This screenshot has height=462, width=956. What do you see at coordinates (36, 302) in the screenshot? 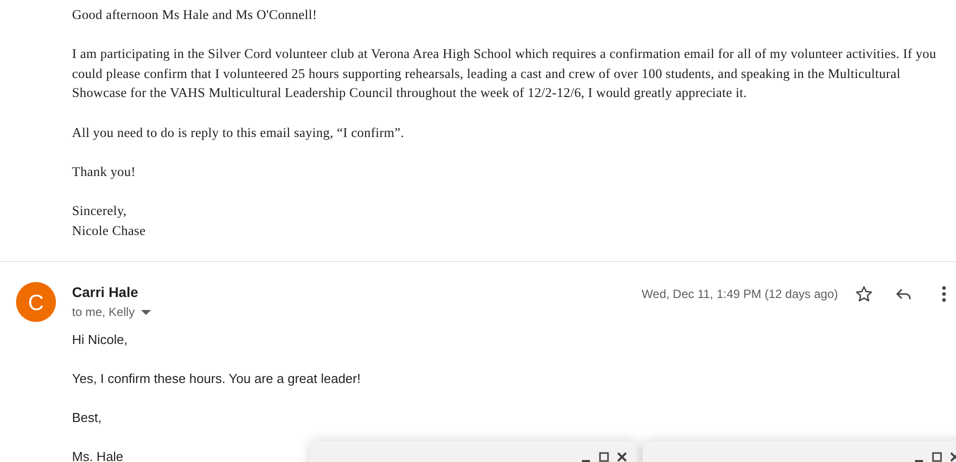
I see `sender-avatar: C` at bounding box center [36, 302].